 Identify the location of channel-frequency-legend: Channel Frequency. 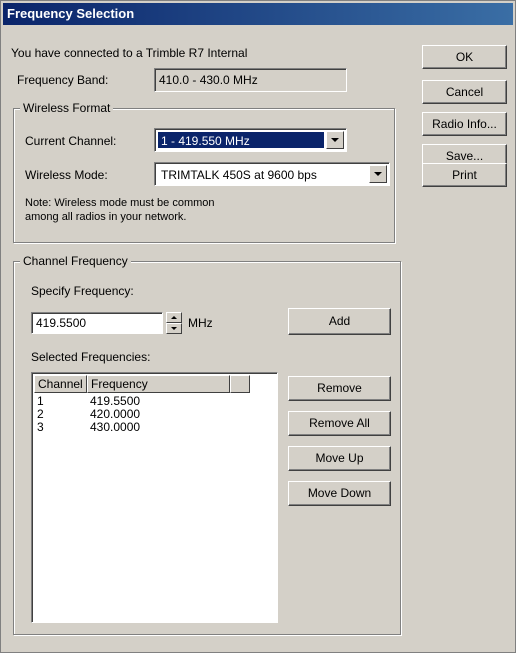
(75, 261).